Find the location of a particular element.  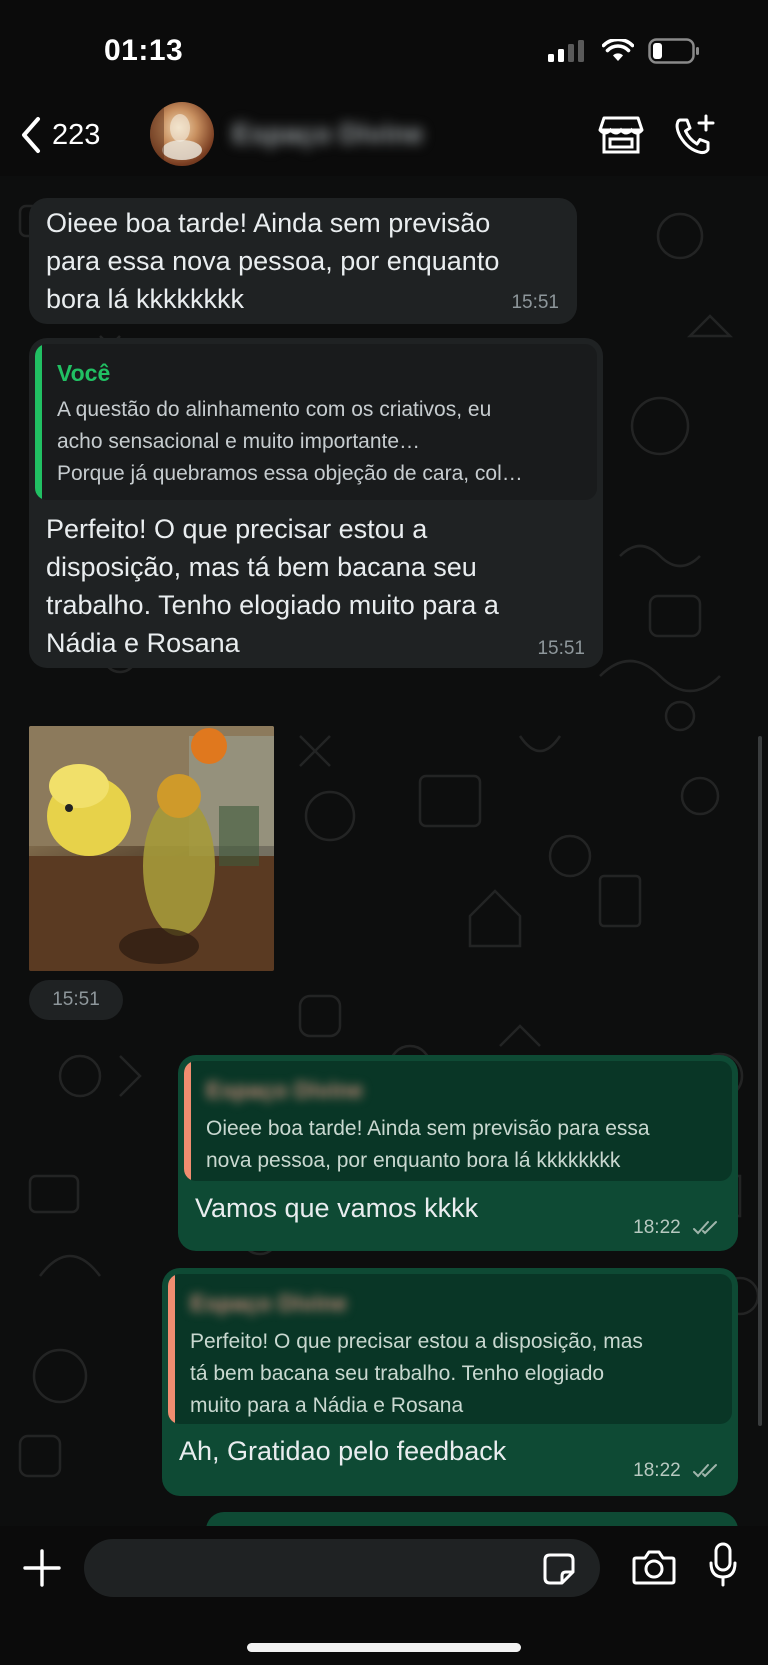

image-time: 15:51 is located at coordinates (76, 1000).